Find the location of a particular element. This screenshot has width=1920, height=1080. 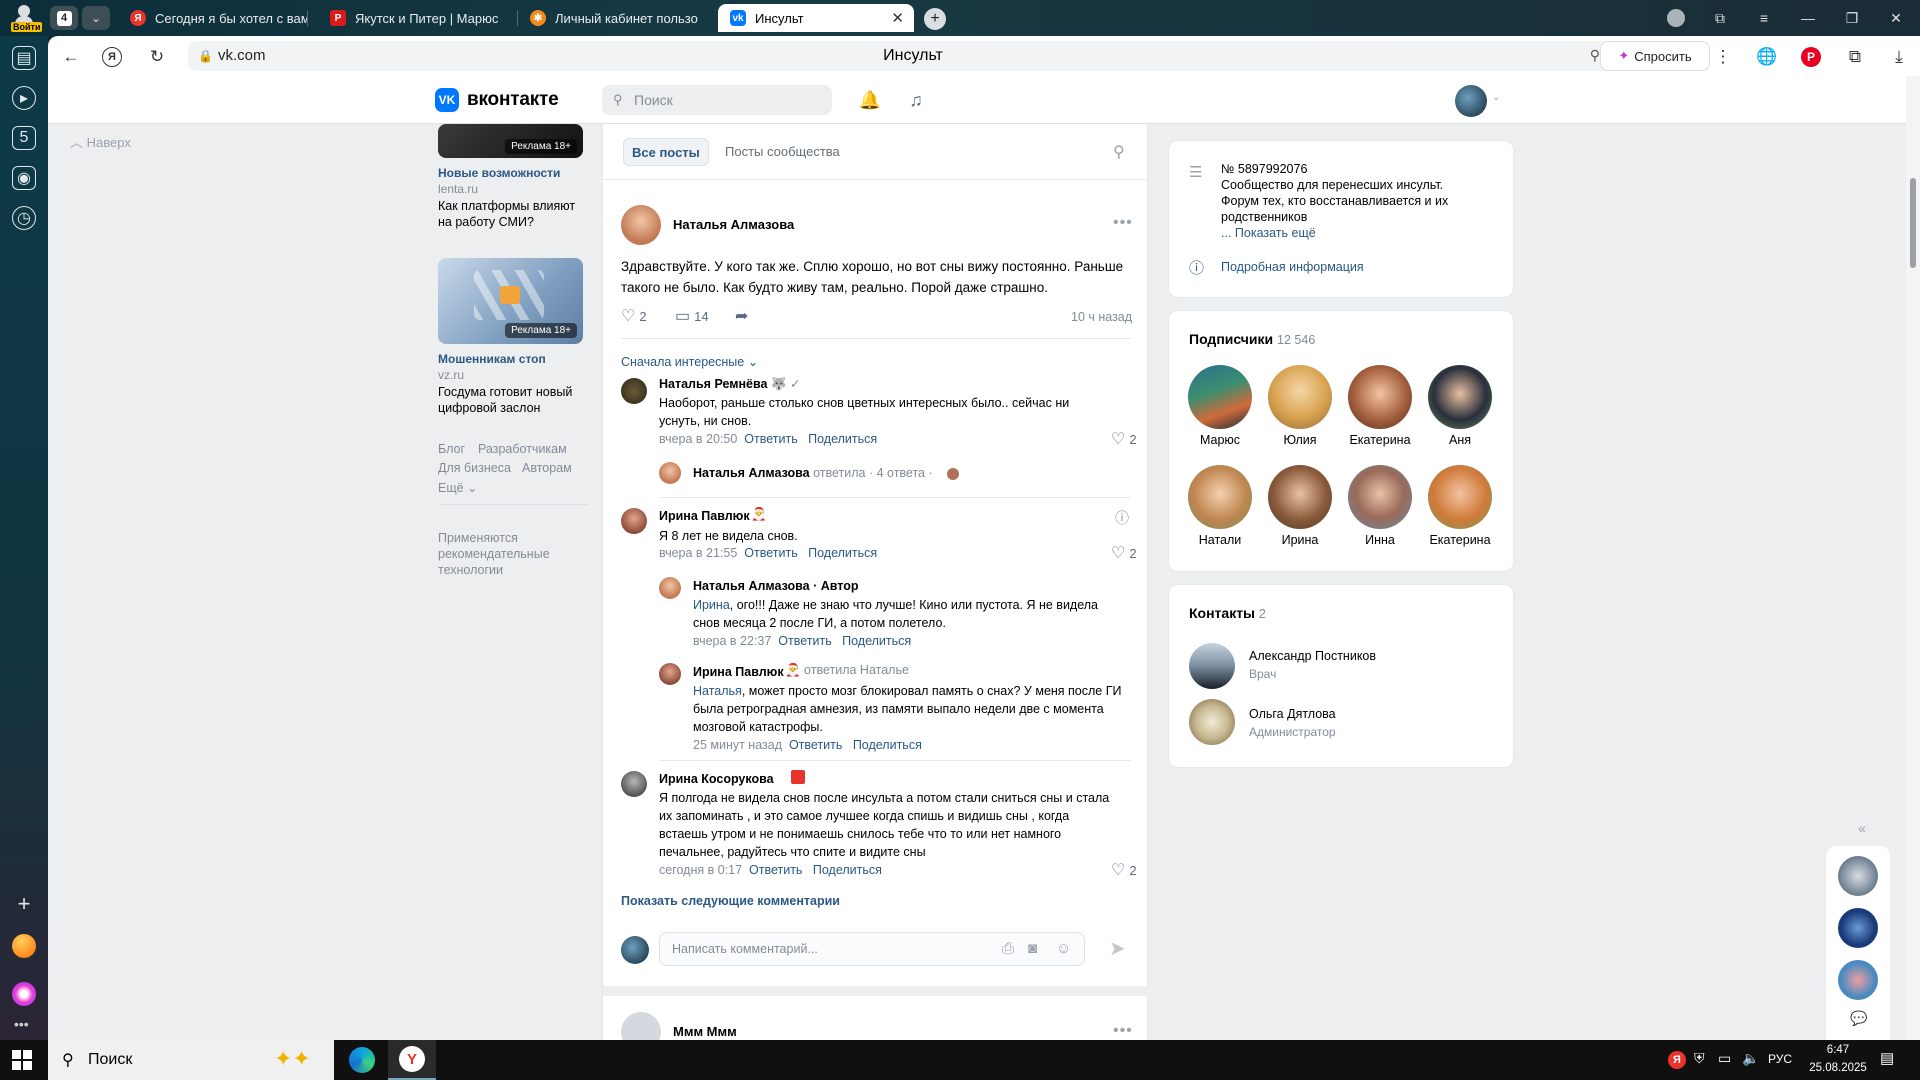

five-icon: 5 is located at coordinates (24, 138).